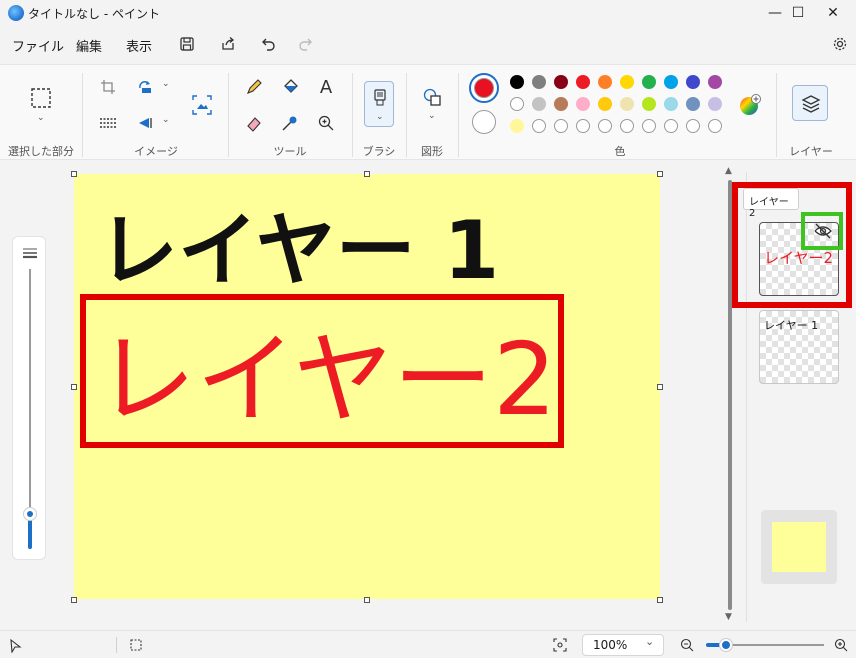 This screenshot has height=658, width=856. I want to click on resize-handle-bottom-right, so click(660, 600).